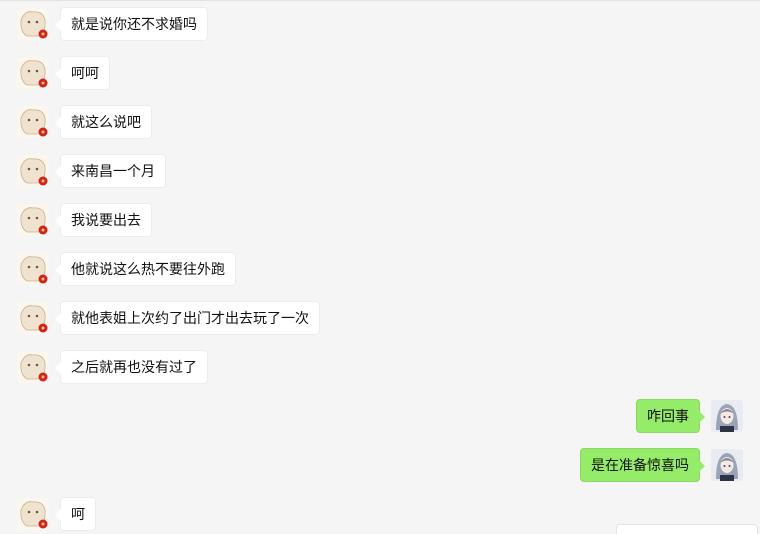 The height and width of the screenshot is (534, 760). Describe the element at coordinates (642, 465) in the screenshot. I see `message-bubble: 是在准备惊喜吗` at that location.